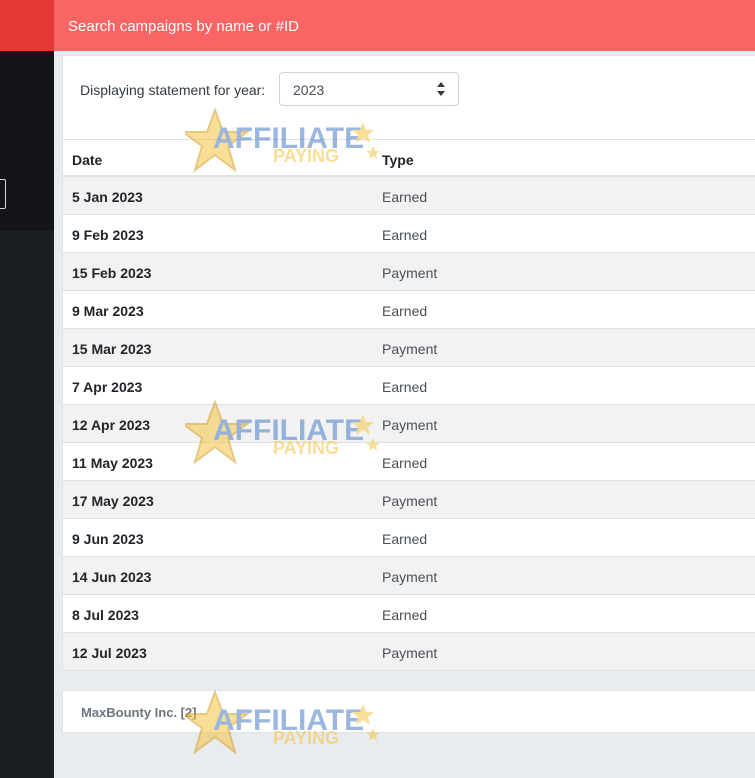 The width and height of the screenshot is (755, 778). What do you see at coordinates (441, 89) in the screenshot?
I see `sort-arrows-icon` at bounding box center [441, 89].